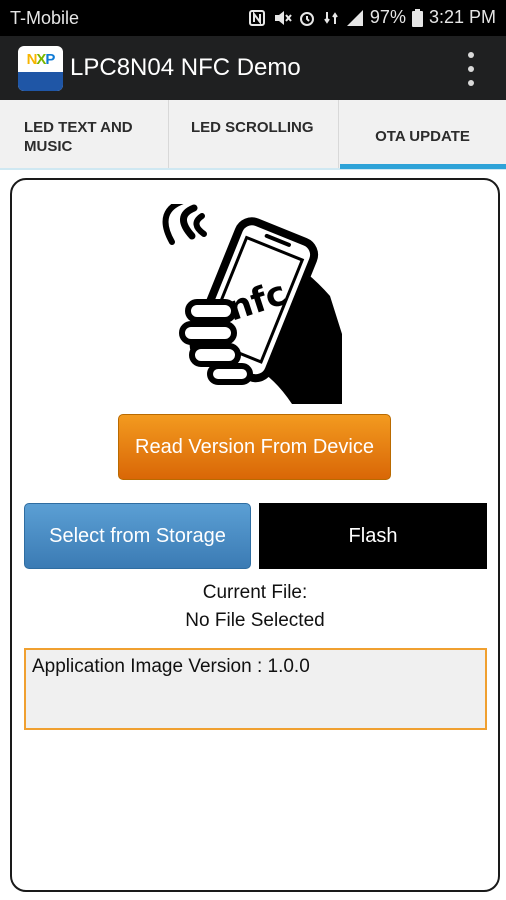 Image resolution: width=506 pixels, height=900 pixels. What do you see at coordinates (470, 69) in the screenshot?
I see `overflow-menu-icon` at bounding box center [470, 69].